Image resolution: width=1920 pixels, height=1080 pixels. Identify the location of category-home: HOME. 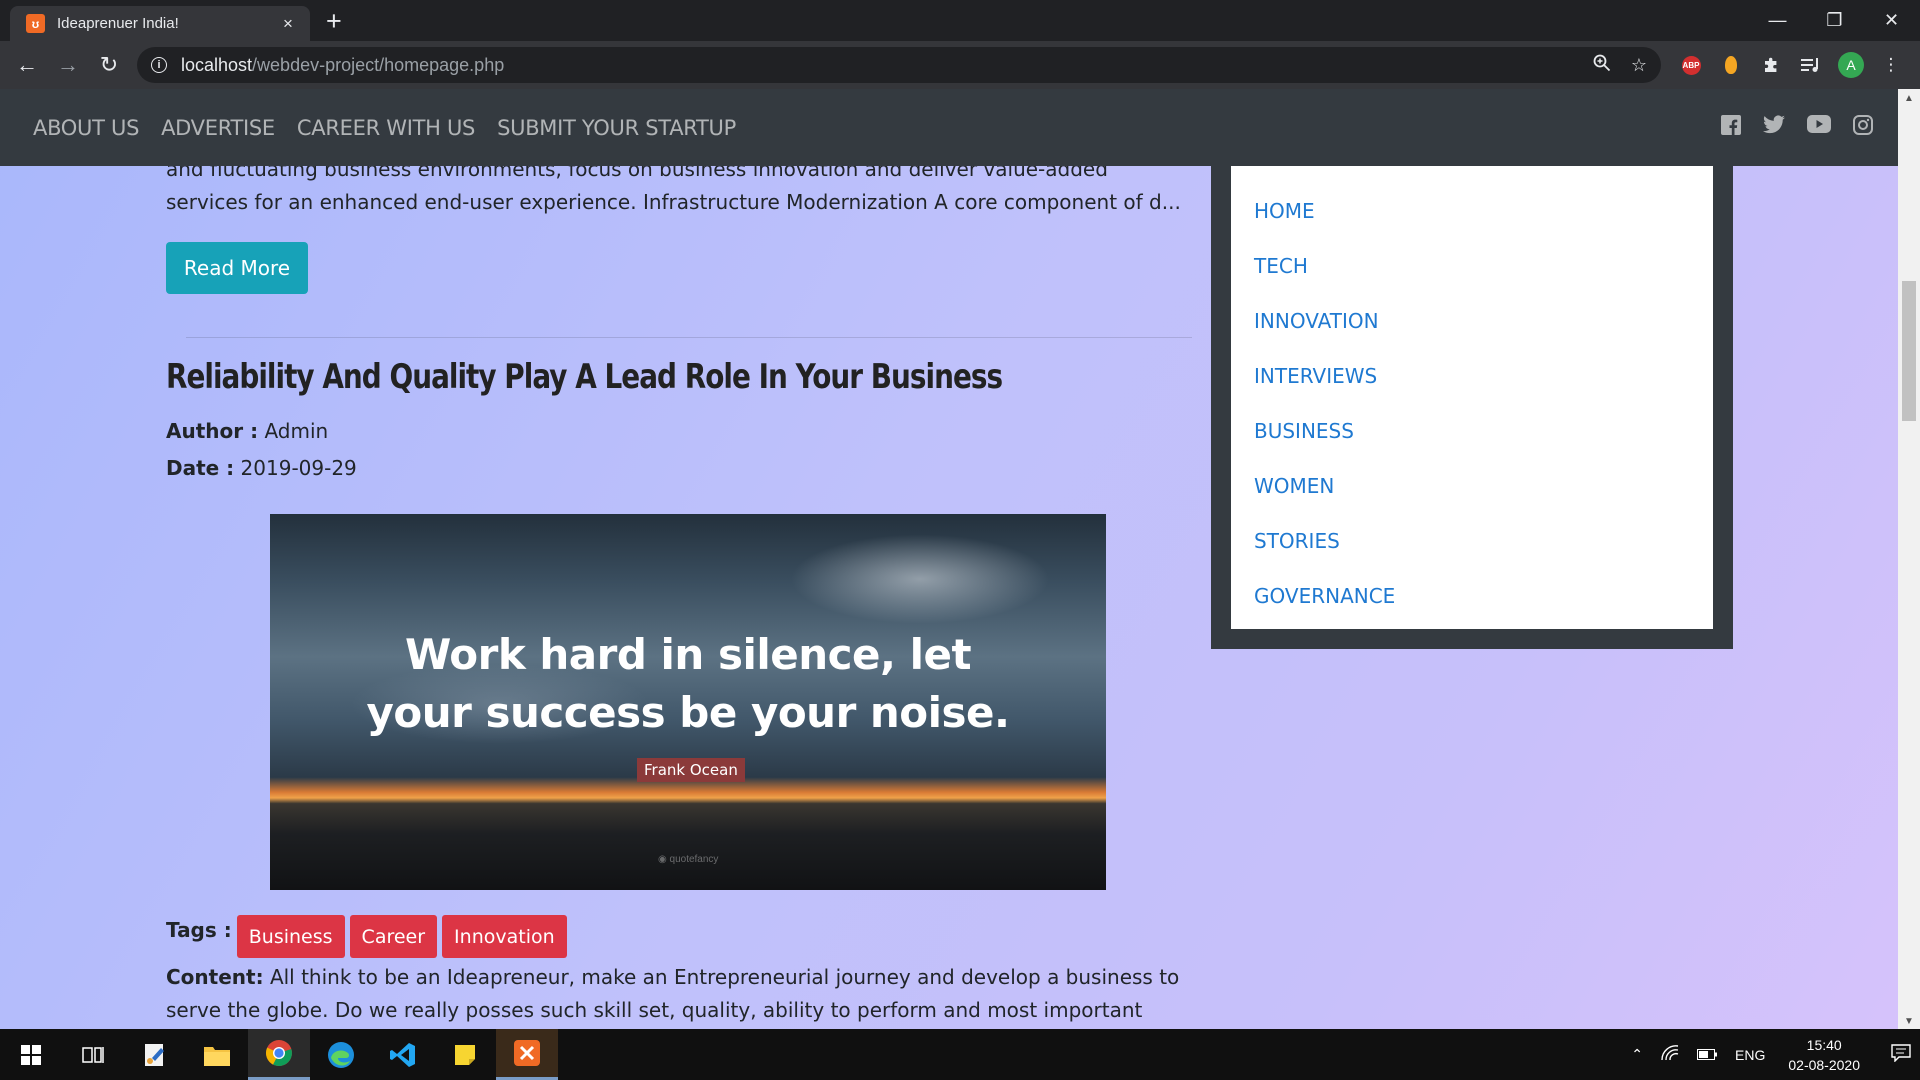
(1472, 211).